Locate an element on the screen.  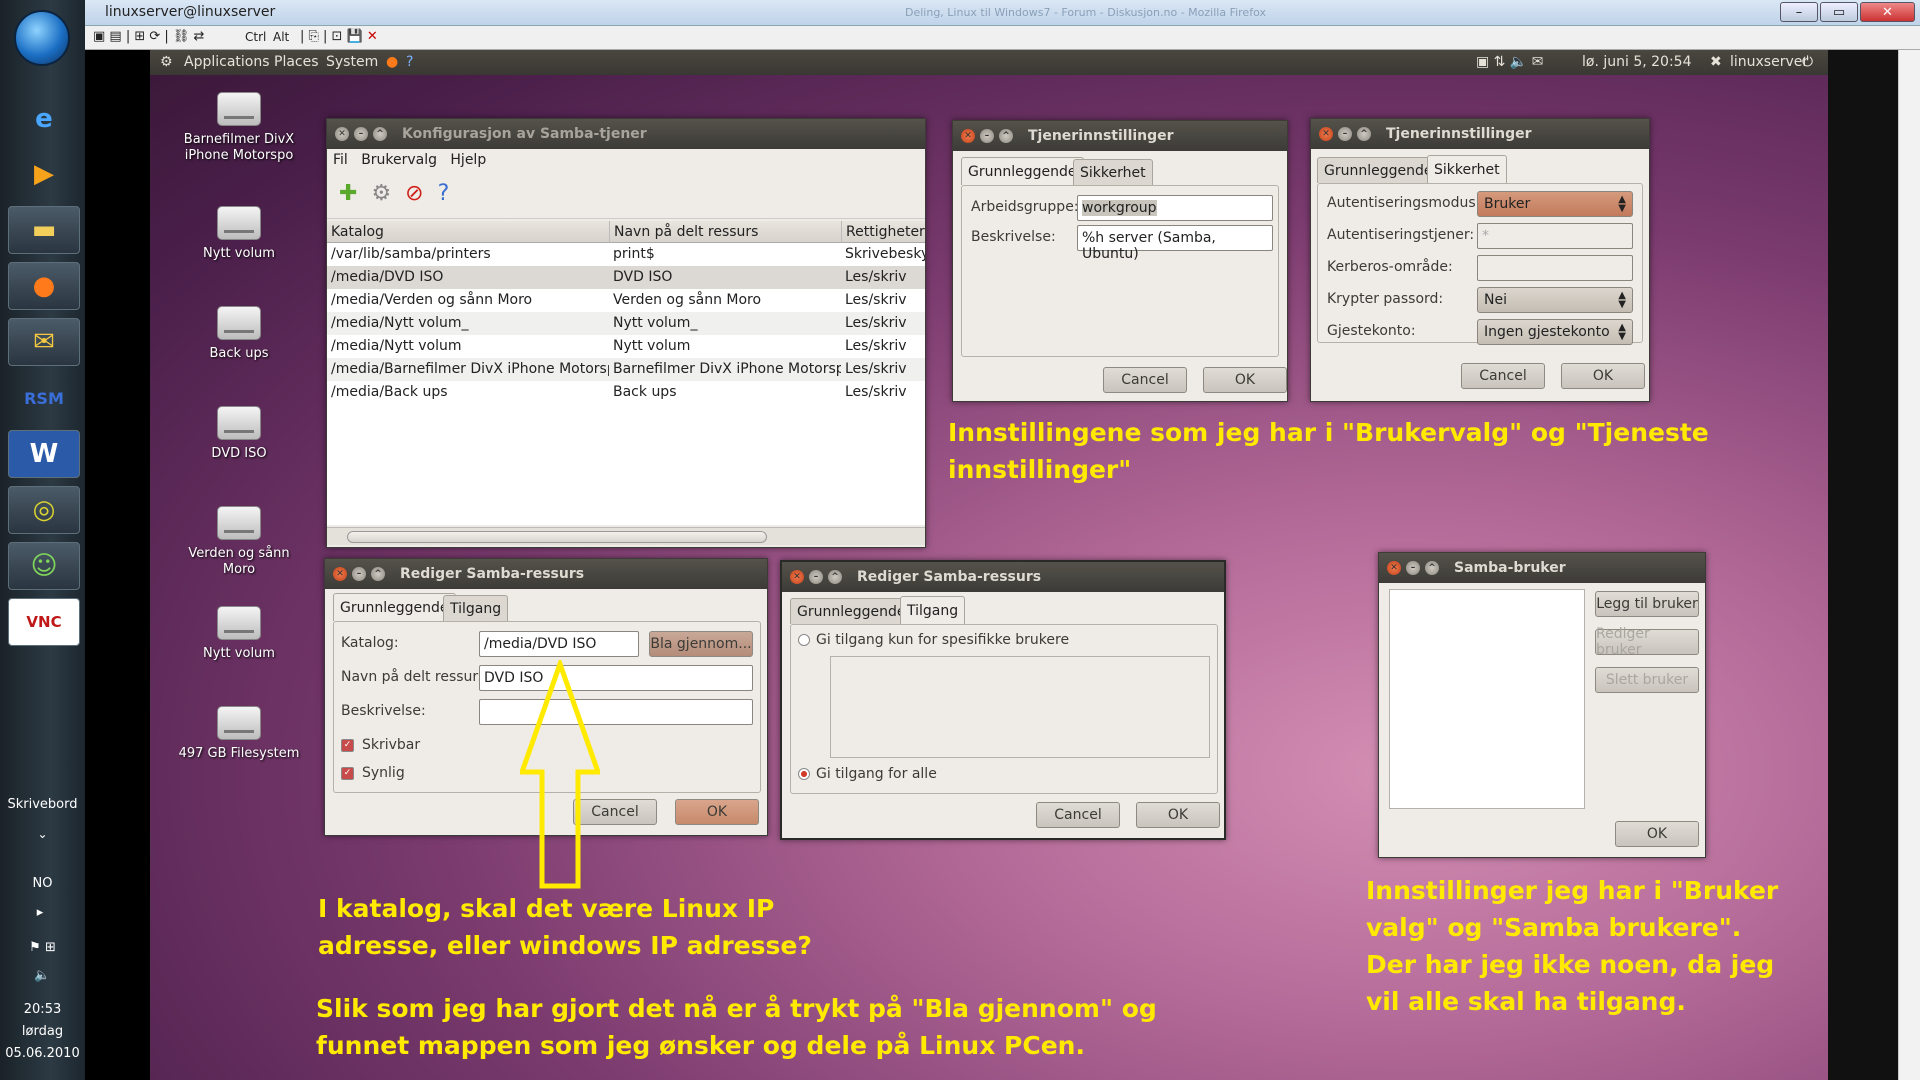
edit-user-button: Rediger bruker is located at coordinates (1647, 642).